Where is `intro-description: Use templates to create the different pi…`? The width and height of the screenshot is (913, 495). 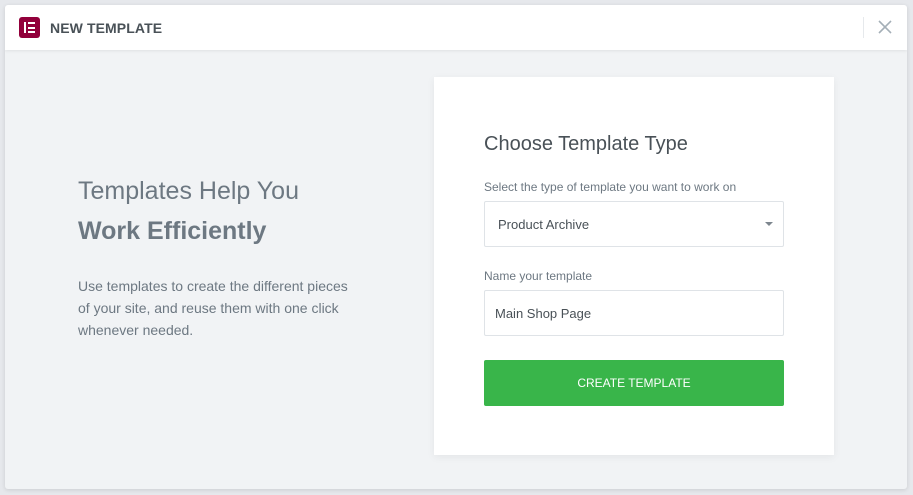
intro-description: Use templates to create the different pi… is located at coordinates (213, 308).